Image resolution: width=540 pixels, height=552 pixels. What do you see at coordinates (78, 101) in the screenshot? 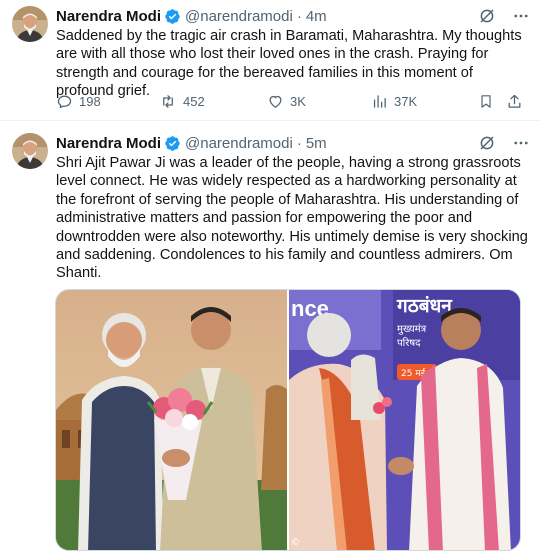
I see `reply-button: 198` at bounding box center [78, 101].